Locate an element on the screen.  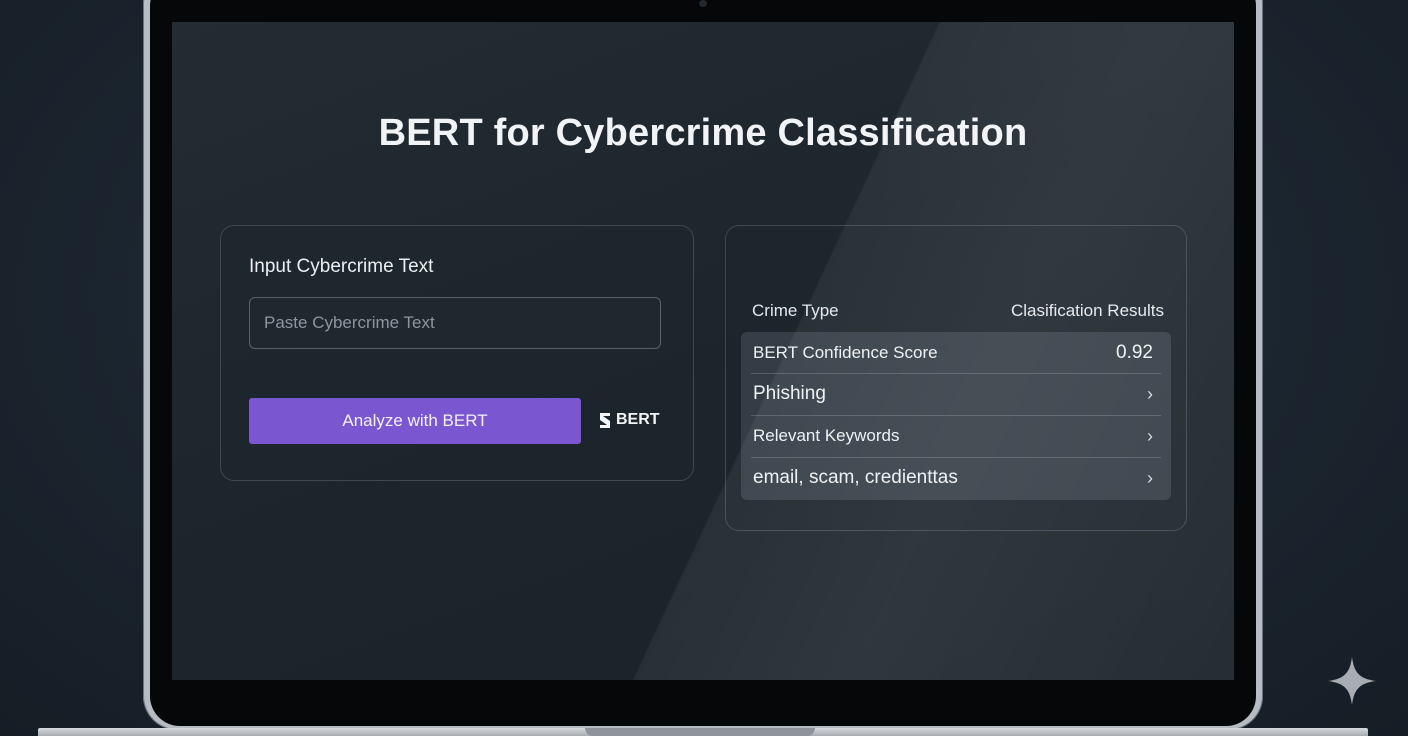
classification-results-header: Clasification Results is located at coordinates (1087, 310).